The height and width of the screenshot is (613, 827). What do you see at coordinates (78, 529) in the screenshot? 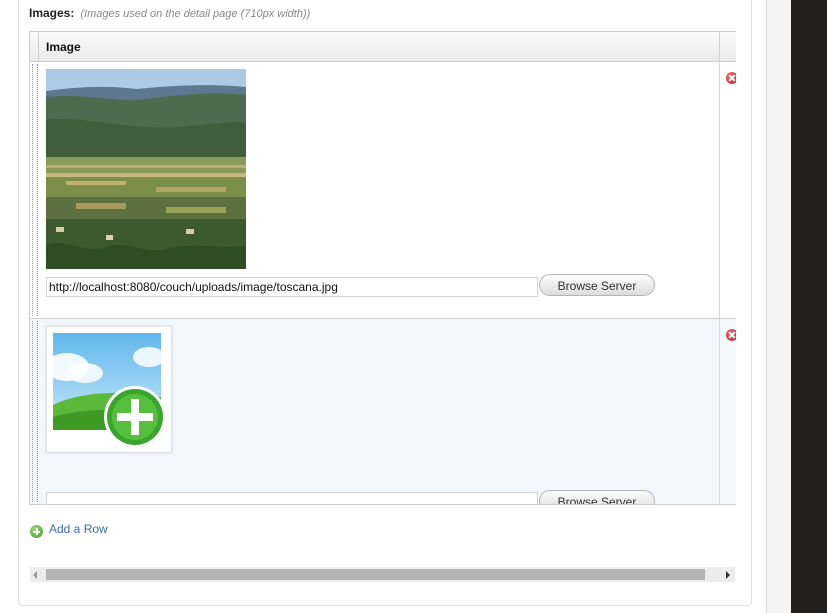
I see `add-row-label: Add a Row` at bounding box center [78, 529].